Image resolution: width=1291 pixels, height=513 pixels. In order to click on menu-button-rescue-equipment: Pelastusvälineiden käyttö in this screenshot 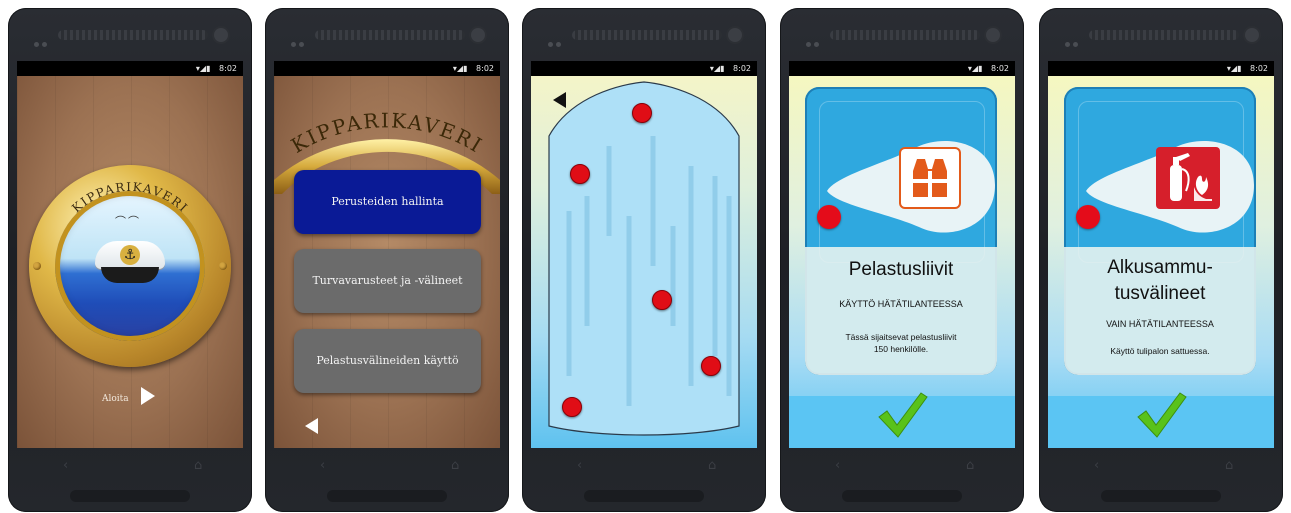, I will do `click(387, 361)`.